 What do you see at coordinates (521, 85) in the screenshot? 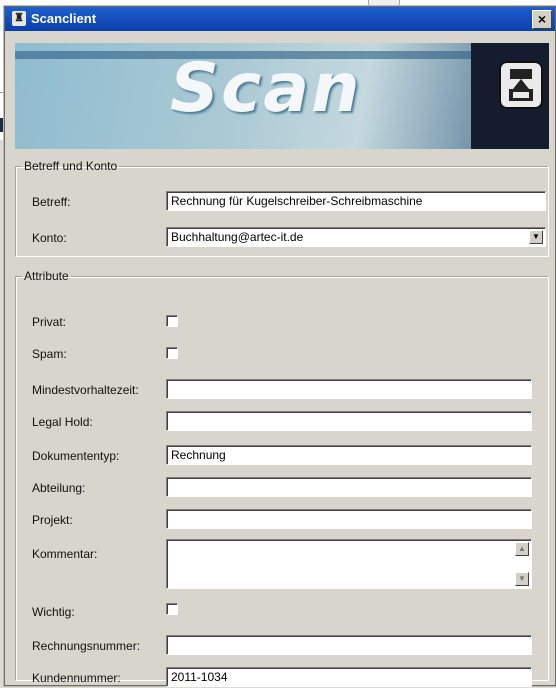
I see `scanner-logo-icon` at bounding box center [521, 85].